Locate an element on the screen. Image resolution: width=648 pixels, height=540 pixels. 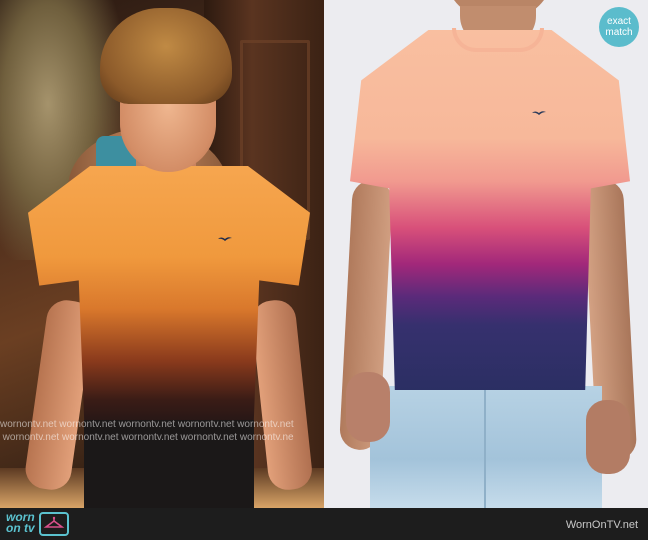
exact-match-badge: exact match is located at coordinates (619, 27).